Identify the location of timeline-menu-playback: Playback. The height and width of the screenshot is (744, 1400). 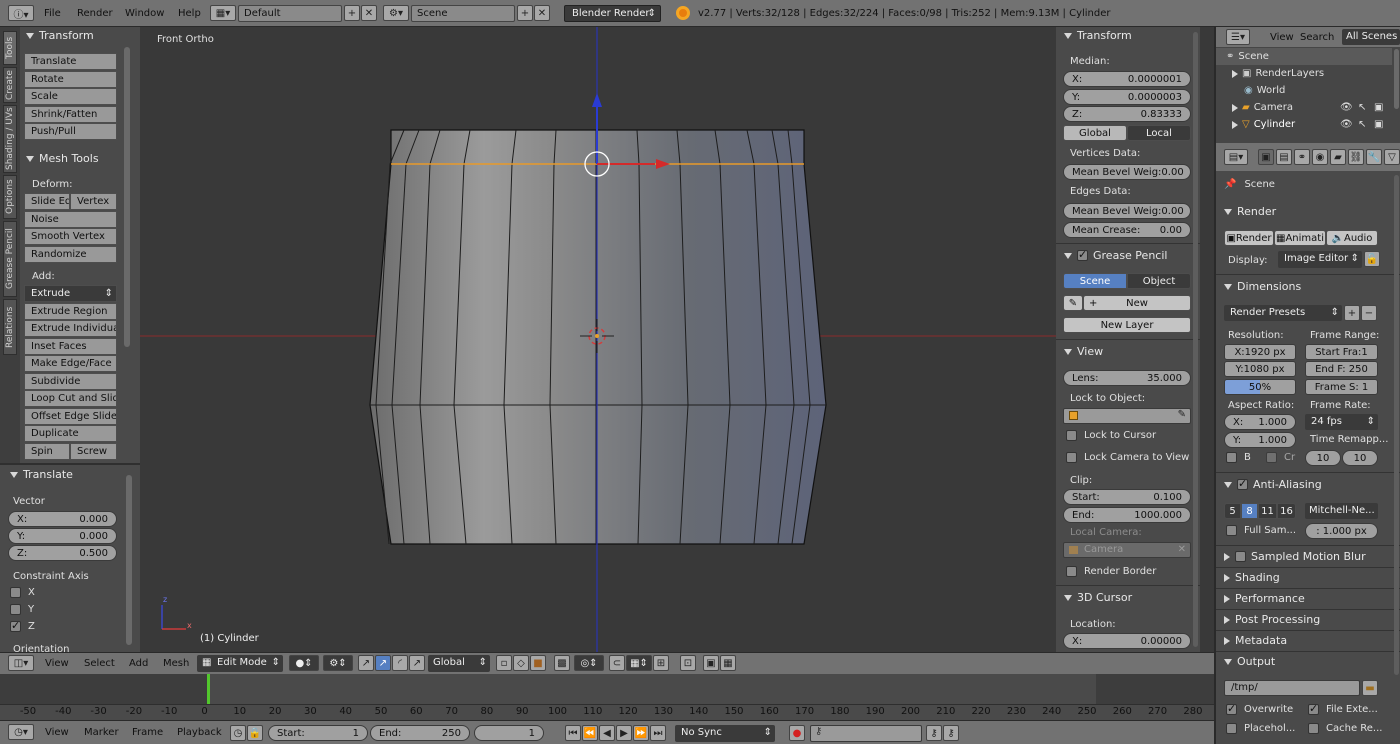
(199, 732).